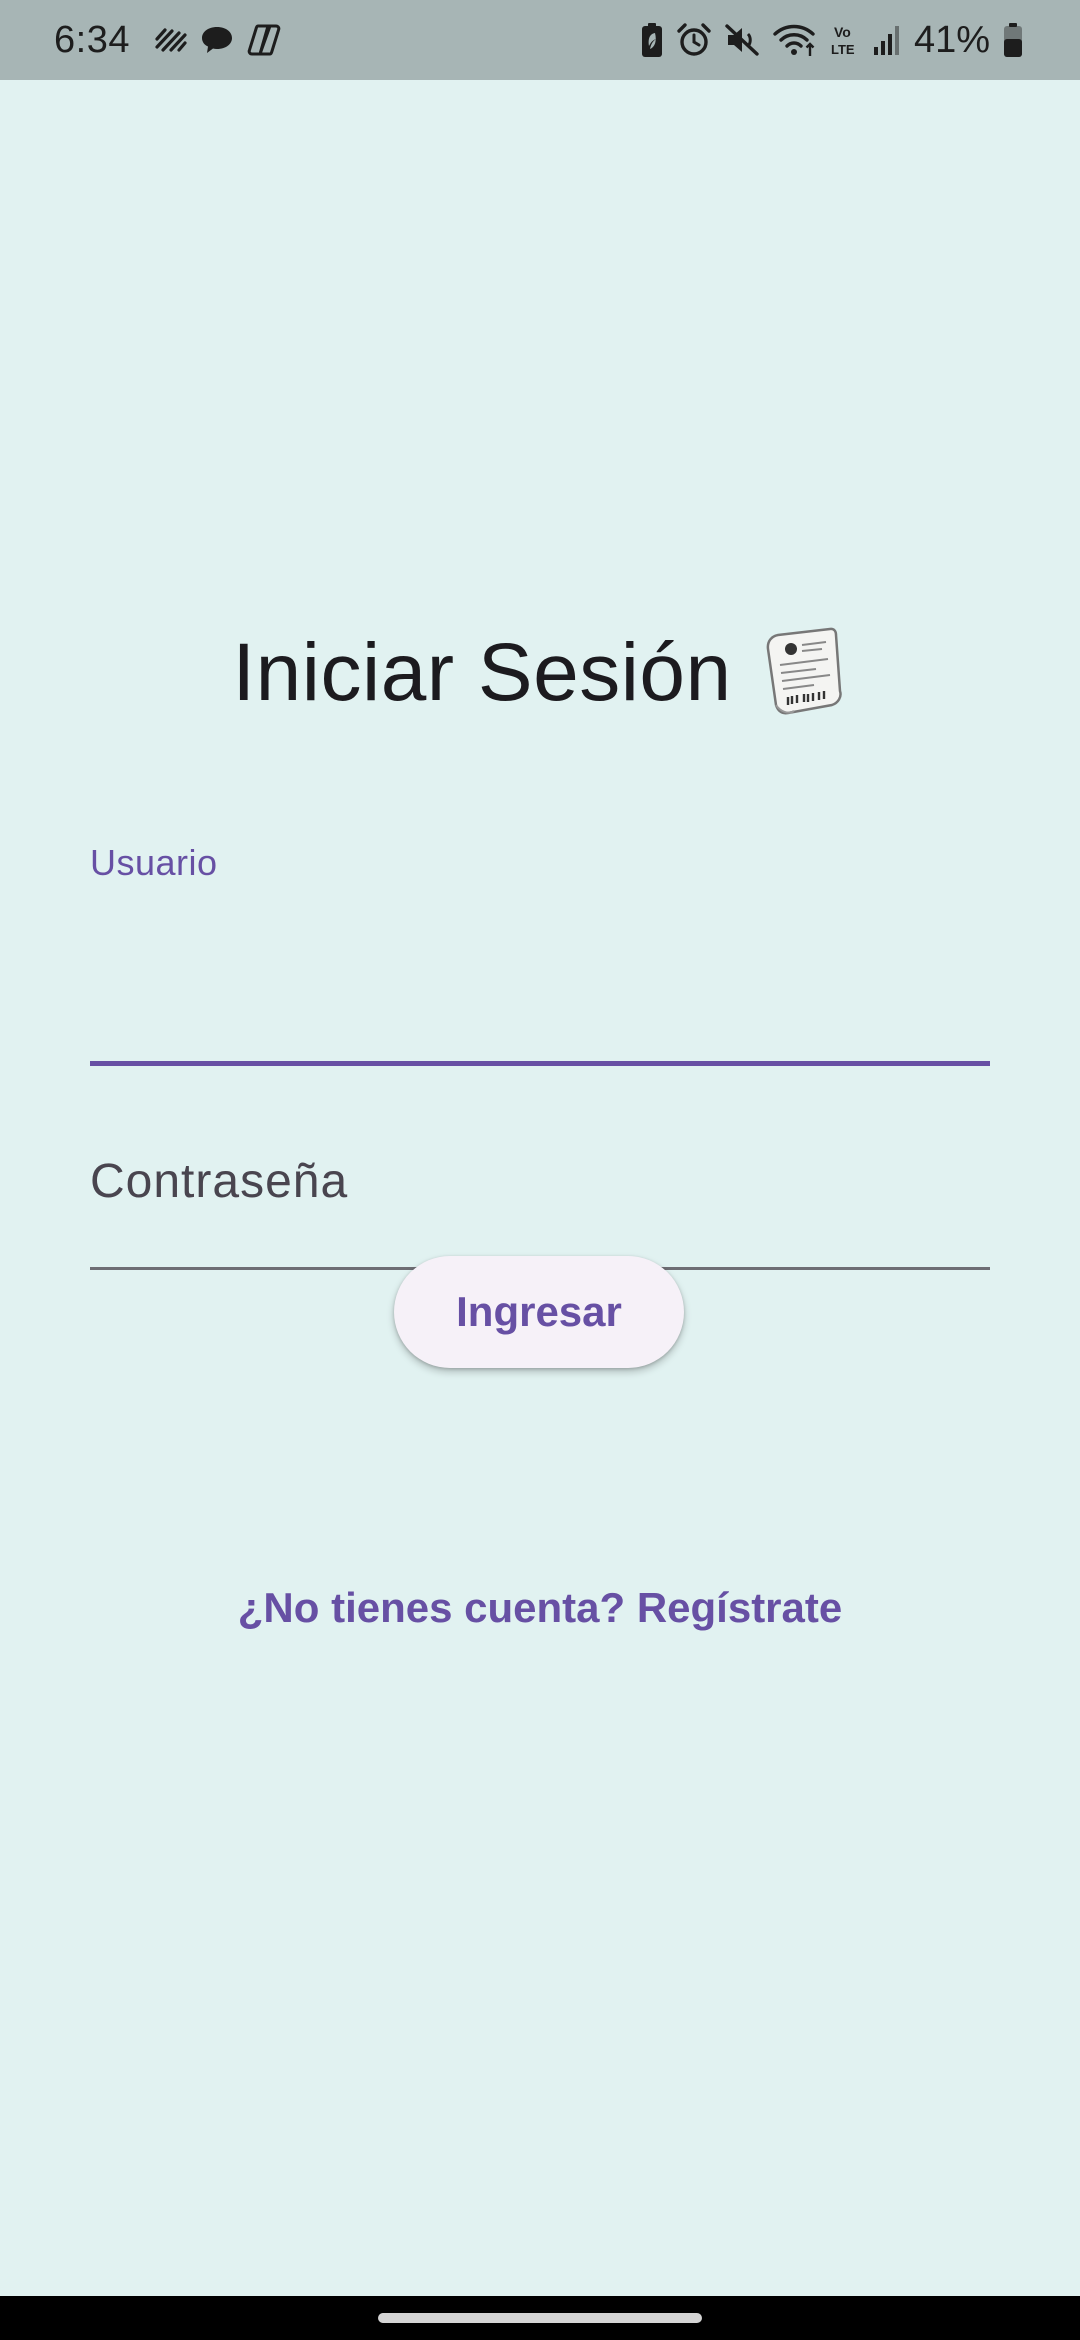 Image resolution: width=1080 pixels, height=2340 pixels. What do you see at coordinates (92, 39) in the screenshot?
I see `status-time: 6:34` at bounding box center [92, 39].